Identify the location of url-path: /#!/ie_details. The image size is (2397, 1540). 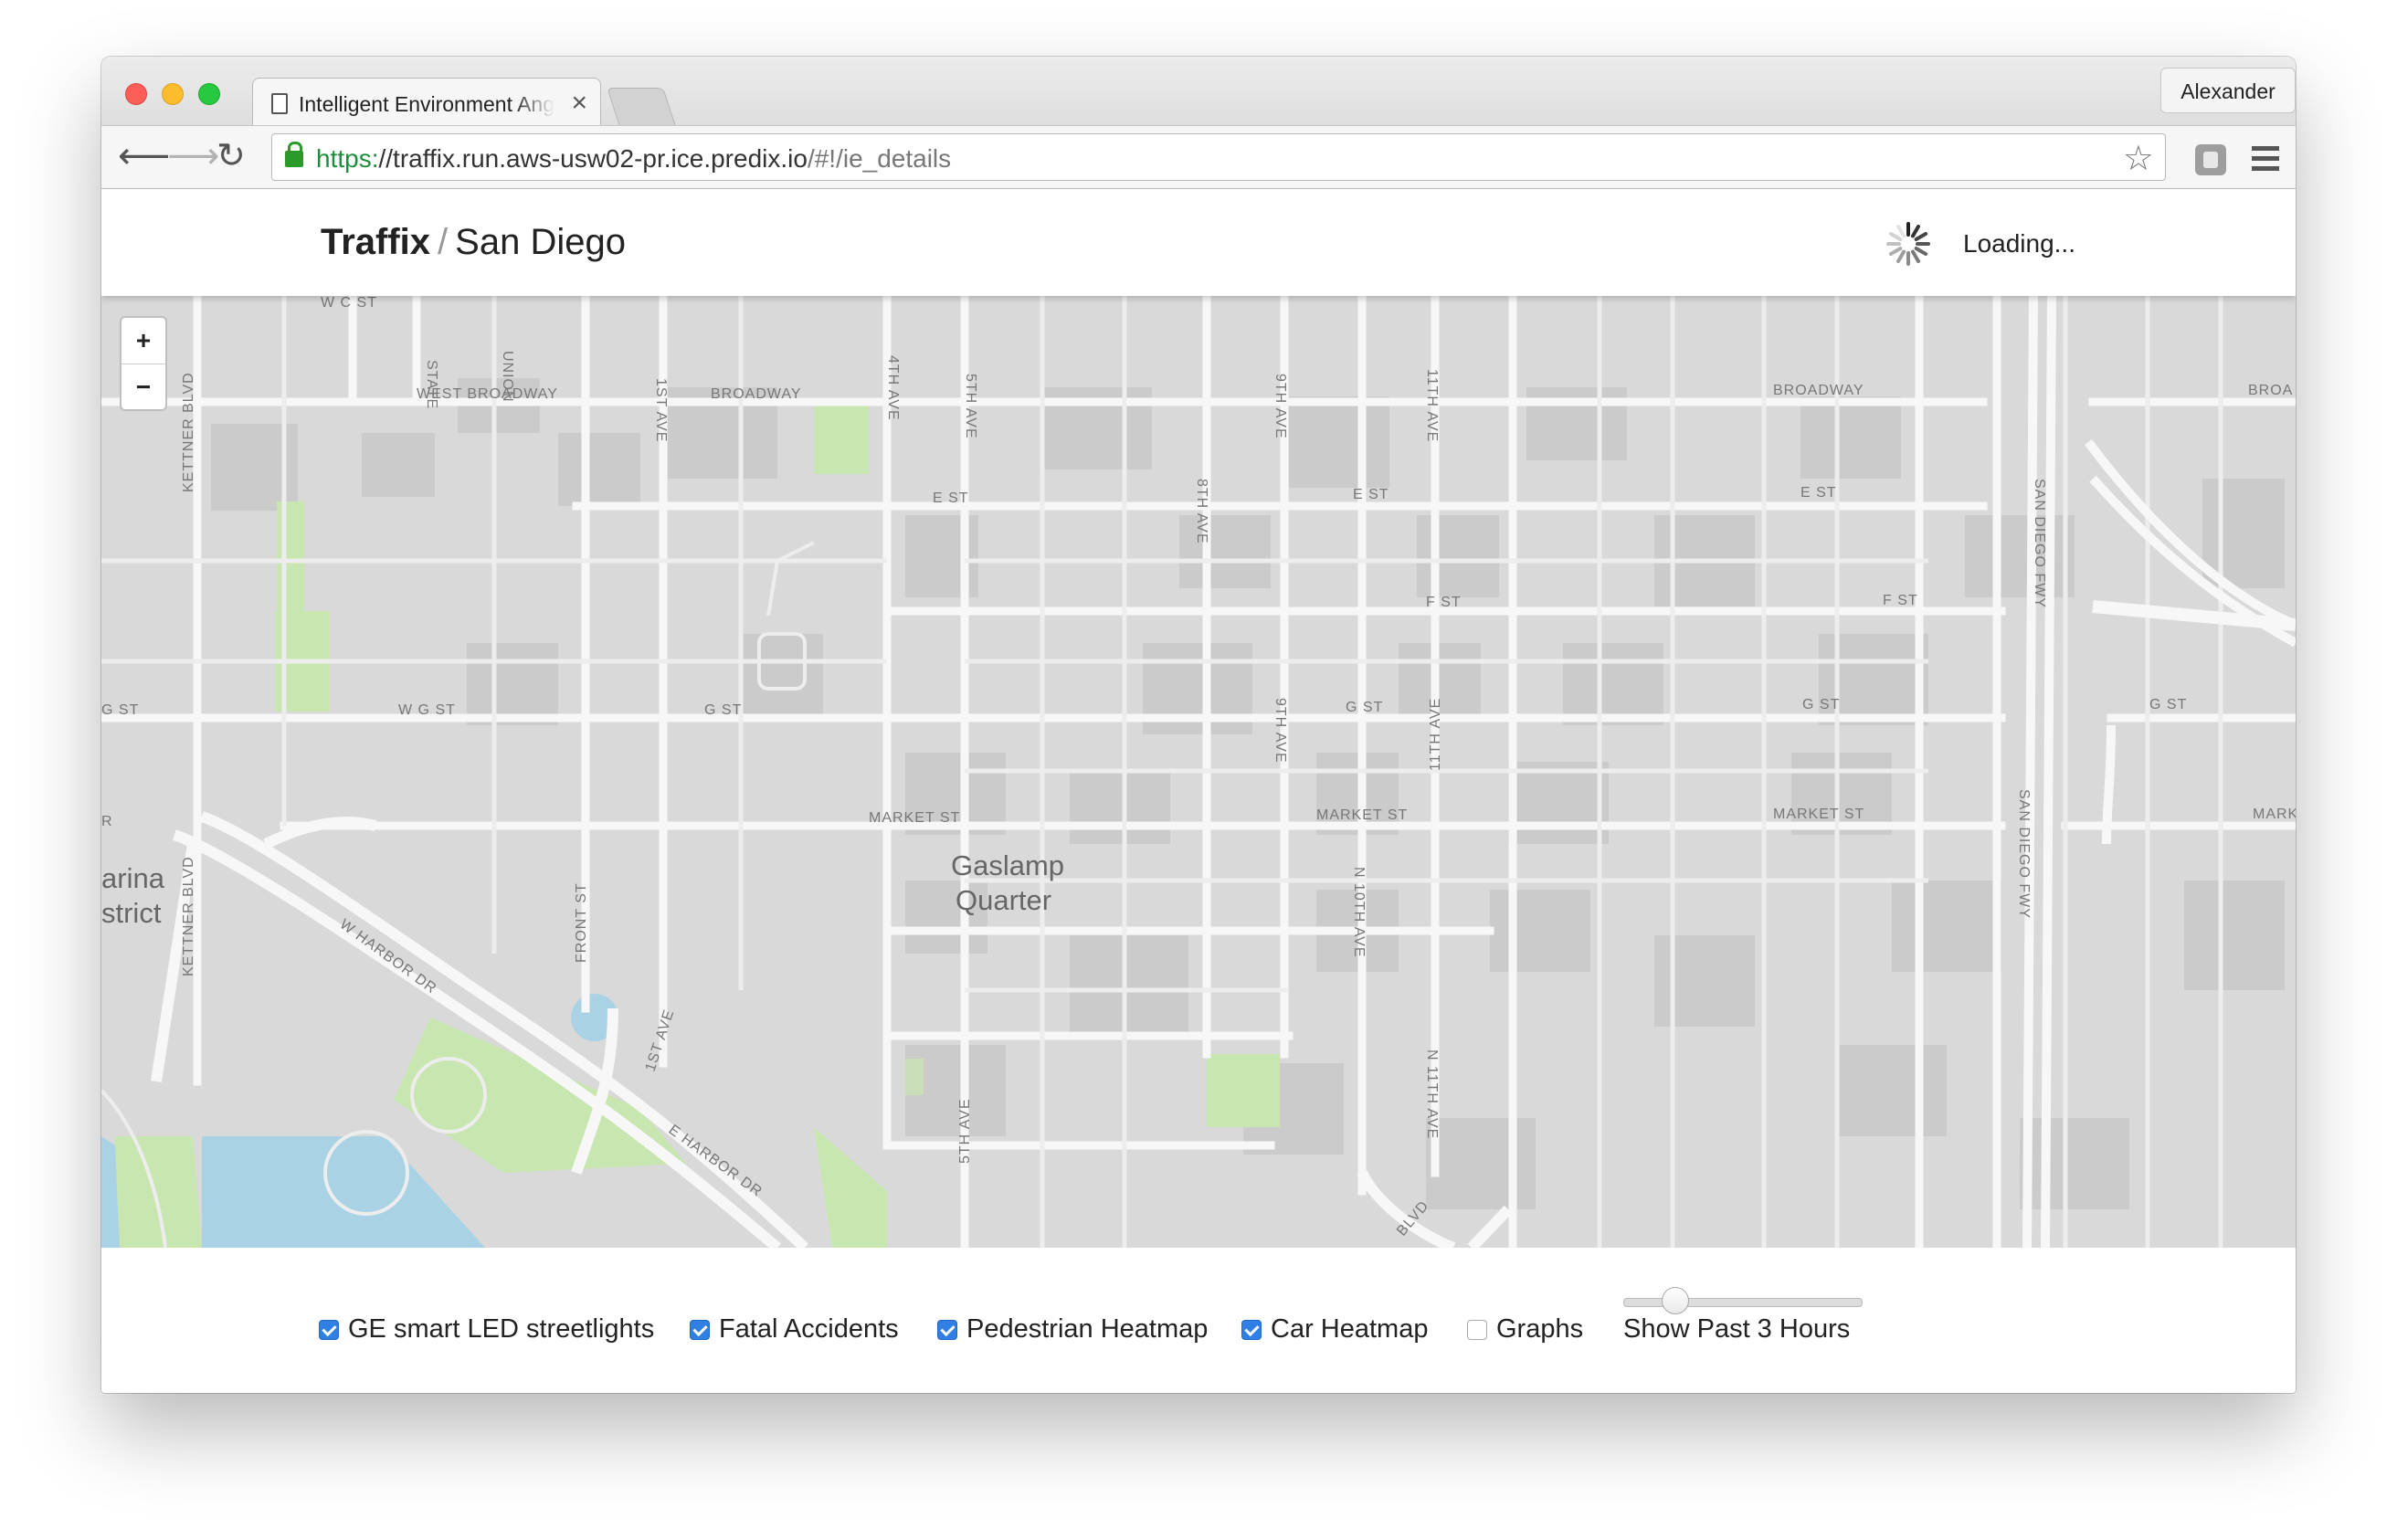
(879, 158).